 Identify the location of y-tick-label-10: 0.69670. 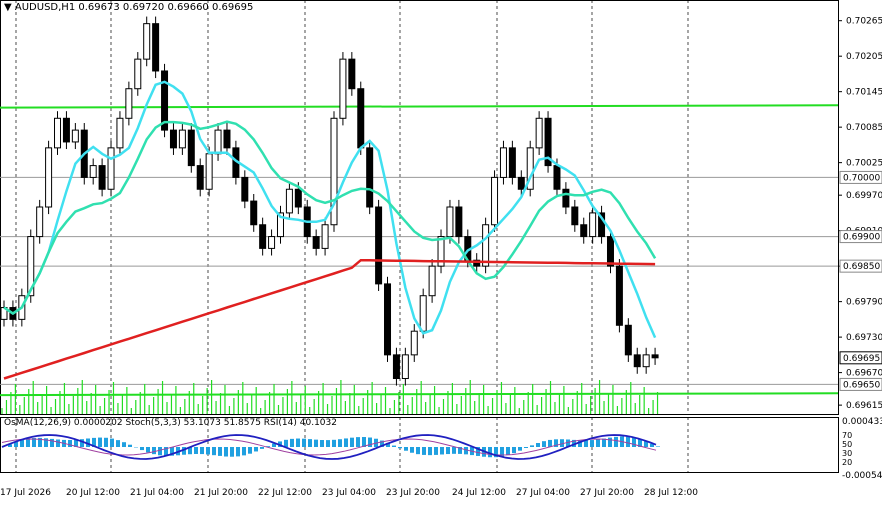
(864, 374).